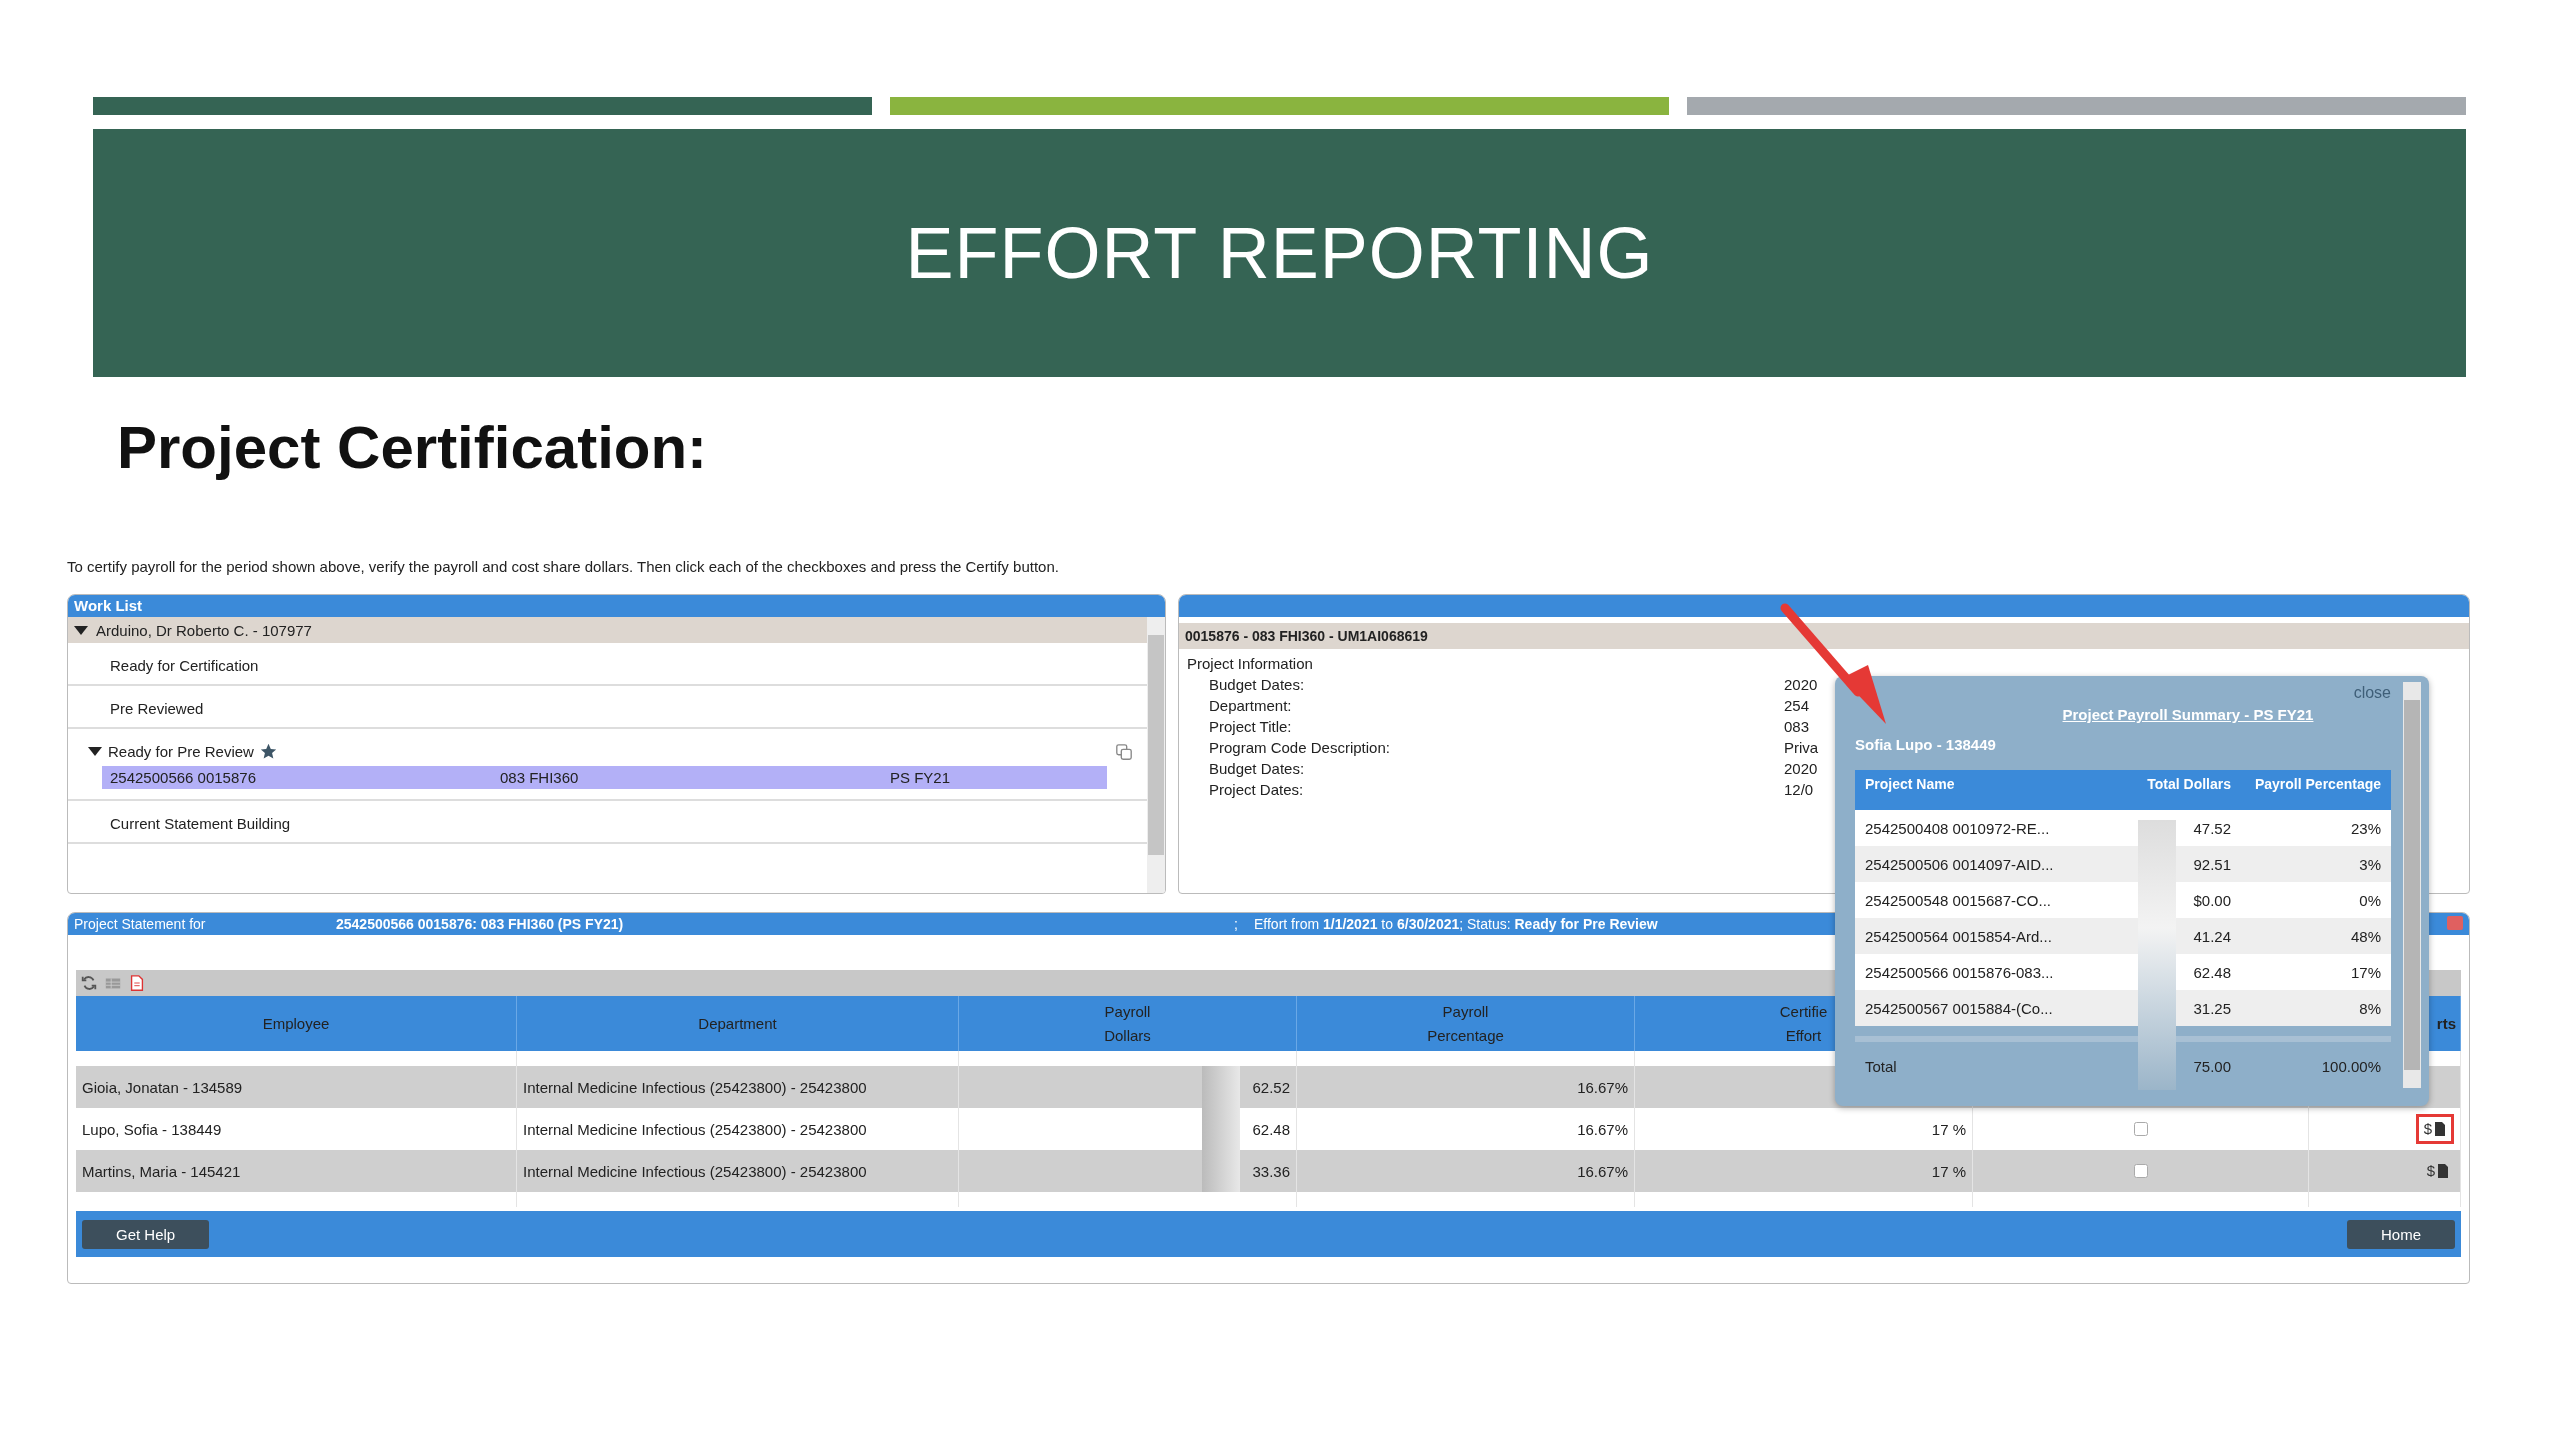 The image size is (2560, 1440). What do you see at coordinates (140, 924) in the screenshot?
I see `statement-label: Project Statement for` at bounding box center [140, 924].